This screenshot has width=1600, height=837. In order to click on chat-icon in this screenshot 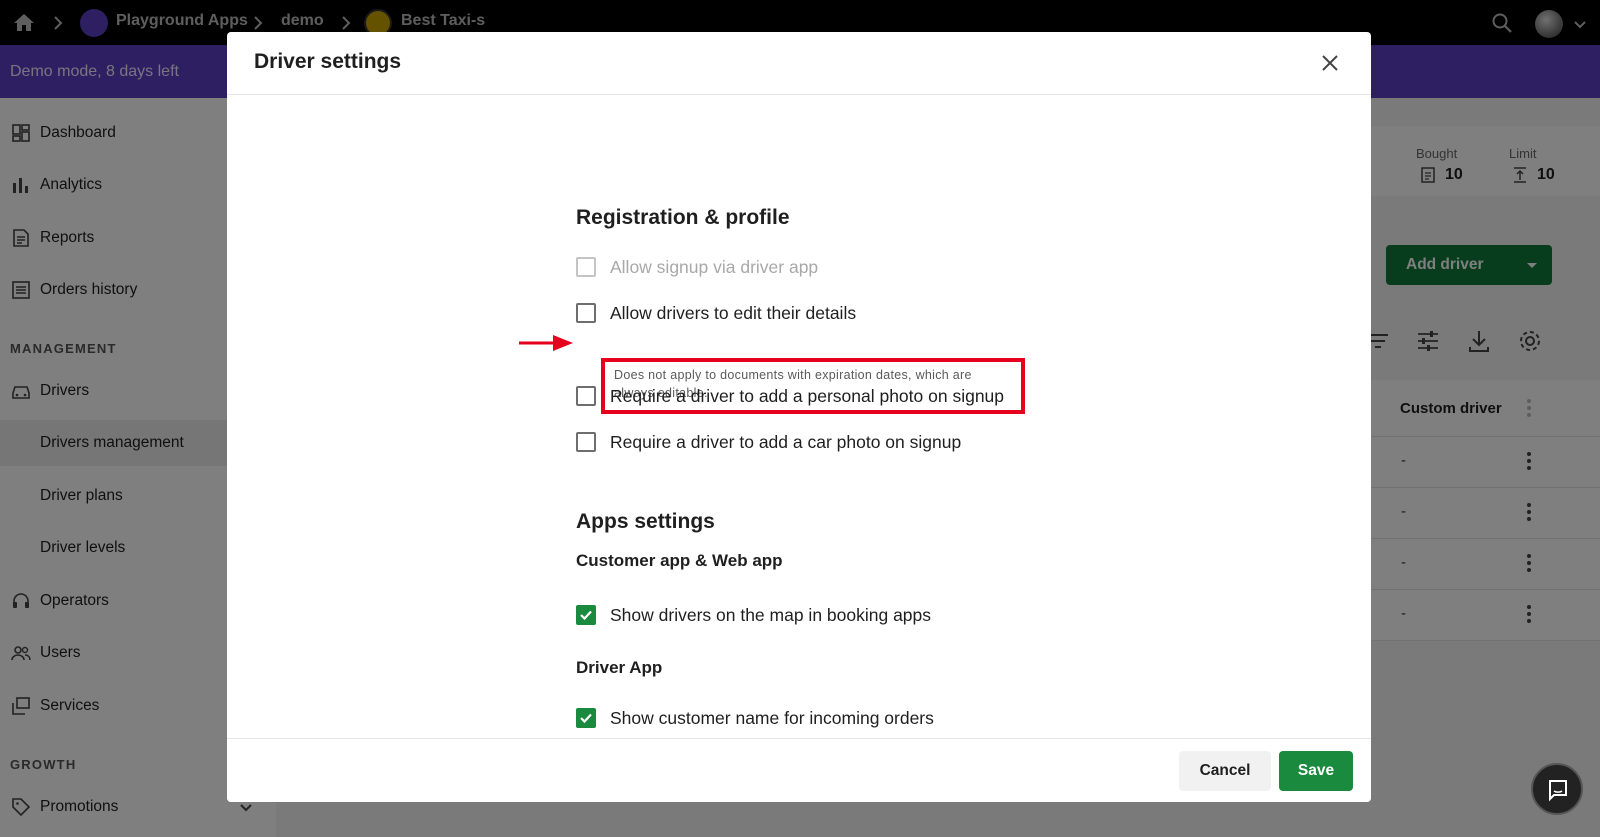, I will do `click(1558, 791)`.